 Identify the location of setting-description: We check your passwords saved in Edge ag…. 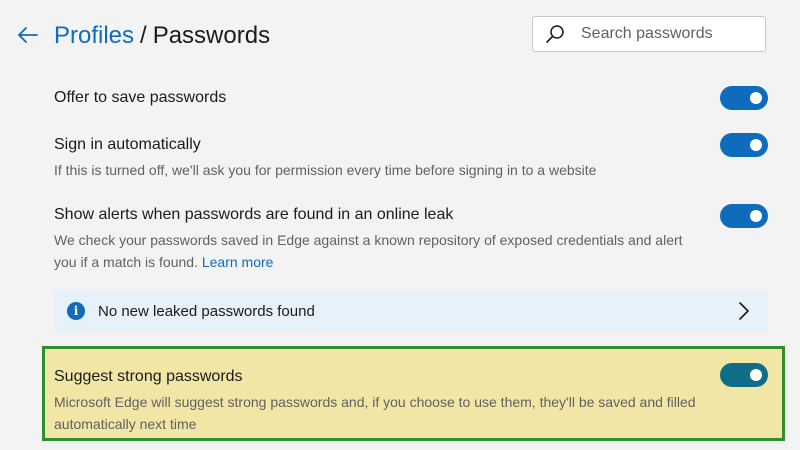
(379, 251).